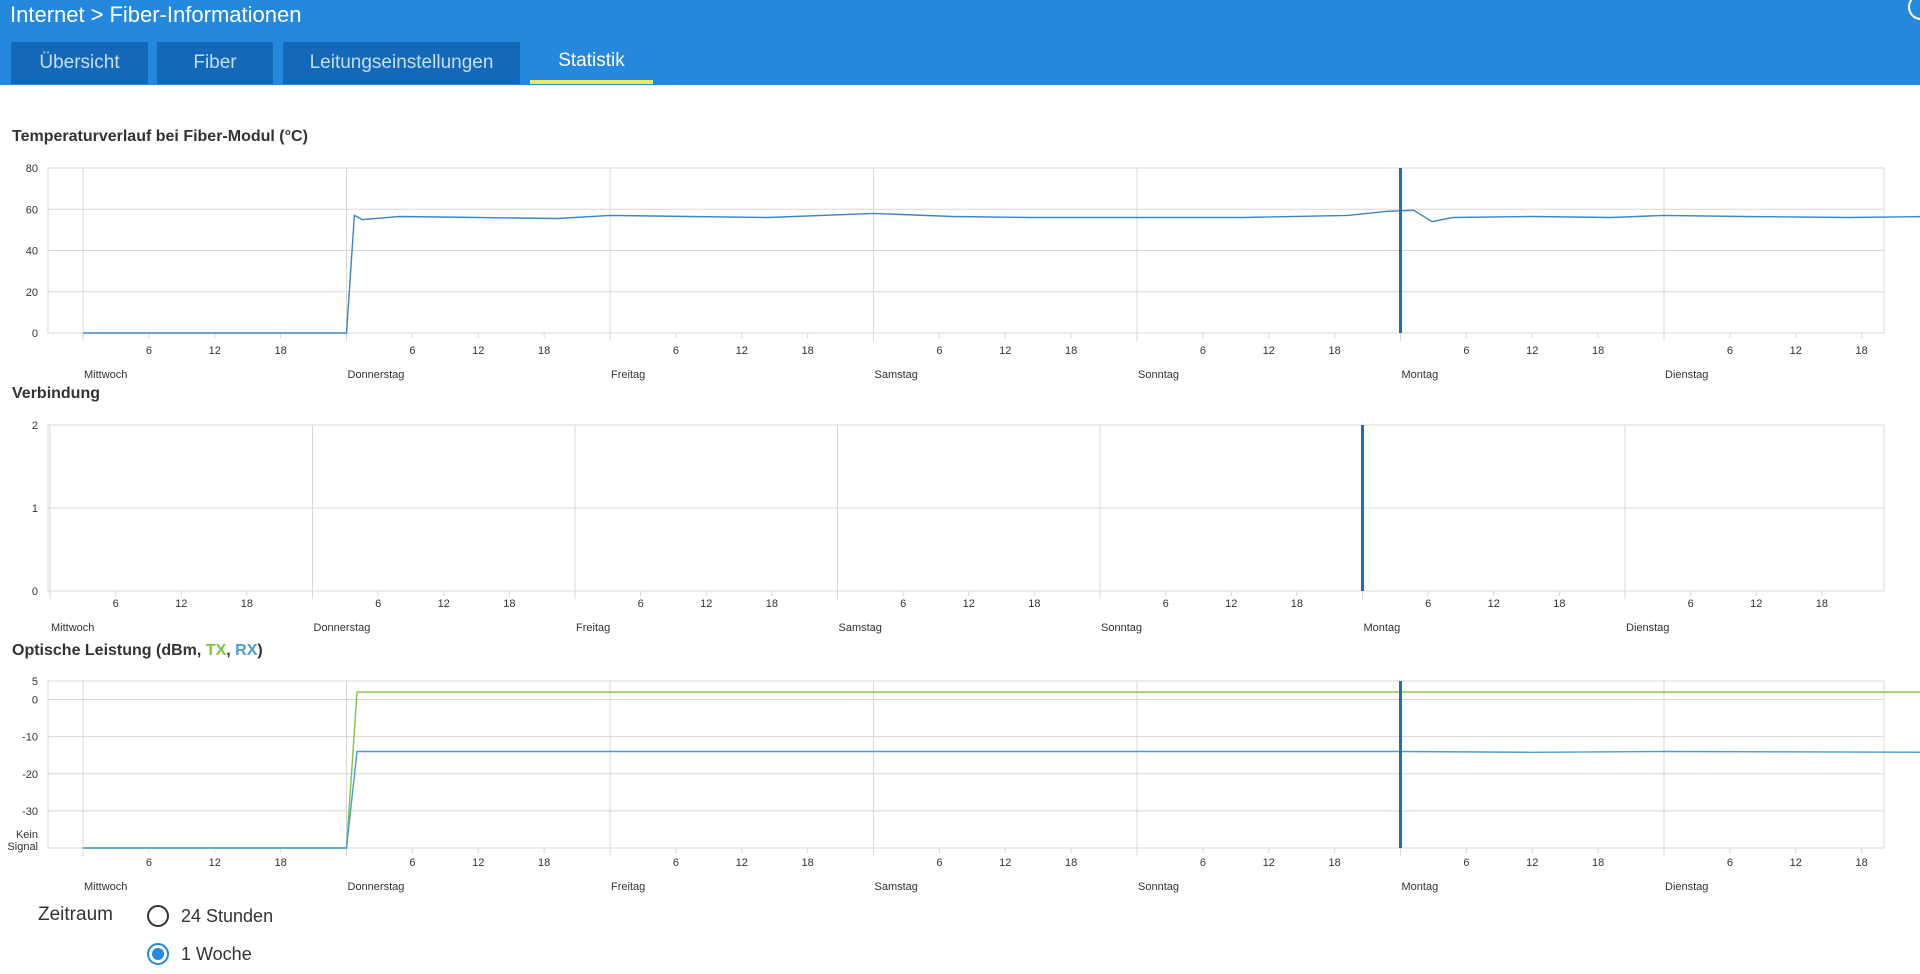 The height and width of the screenshot is (974, 1920). Describe the element at coordinates (591, 60) in the screenshot. I see `tab-label: Statistik` at that location.